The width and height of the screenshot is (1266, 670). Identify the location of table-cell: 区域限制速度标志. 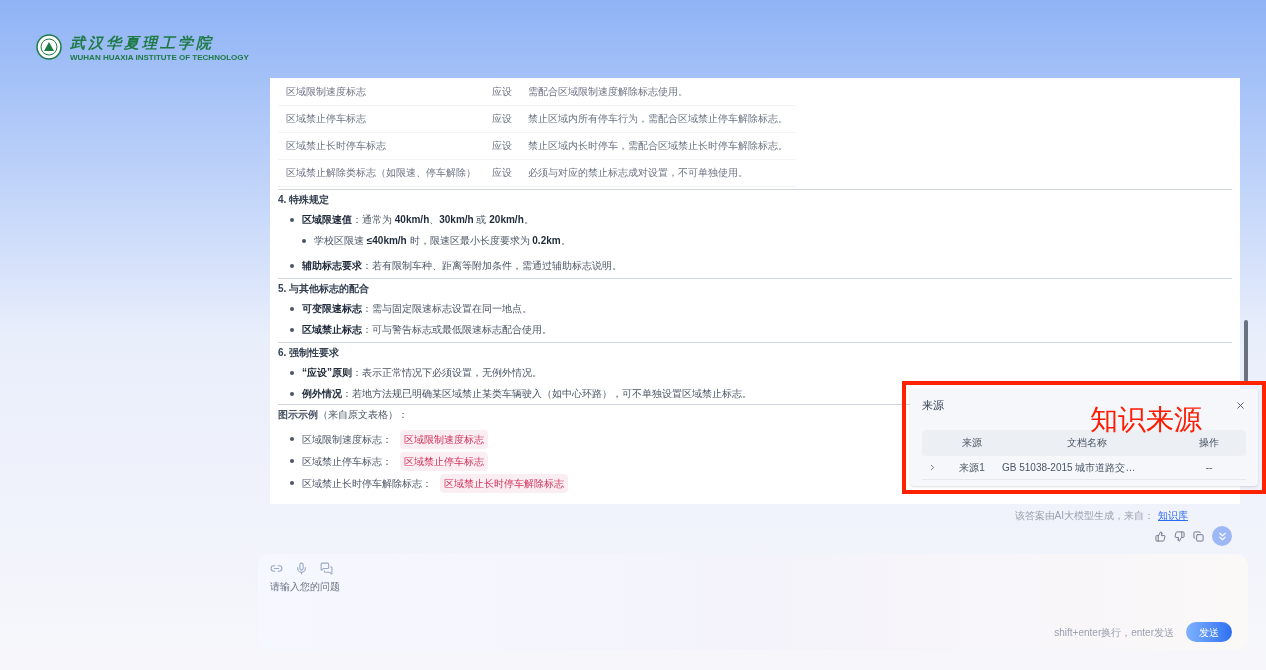
(381, 91).